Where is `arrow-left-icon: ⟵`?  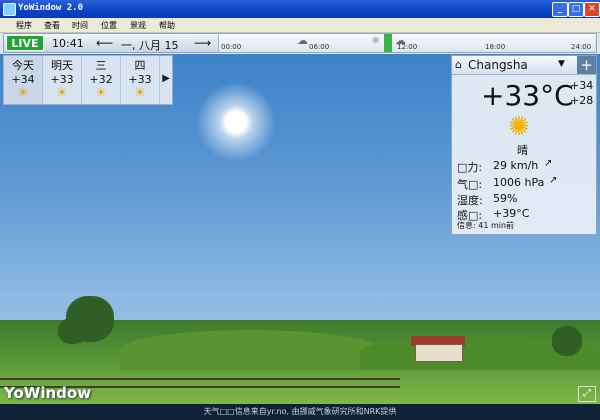
arrow-left-icon: ⟵ is located at coordinates (104, 43).